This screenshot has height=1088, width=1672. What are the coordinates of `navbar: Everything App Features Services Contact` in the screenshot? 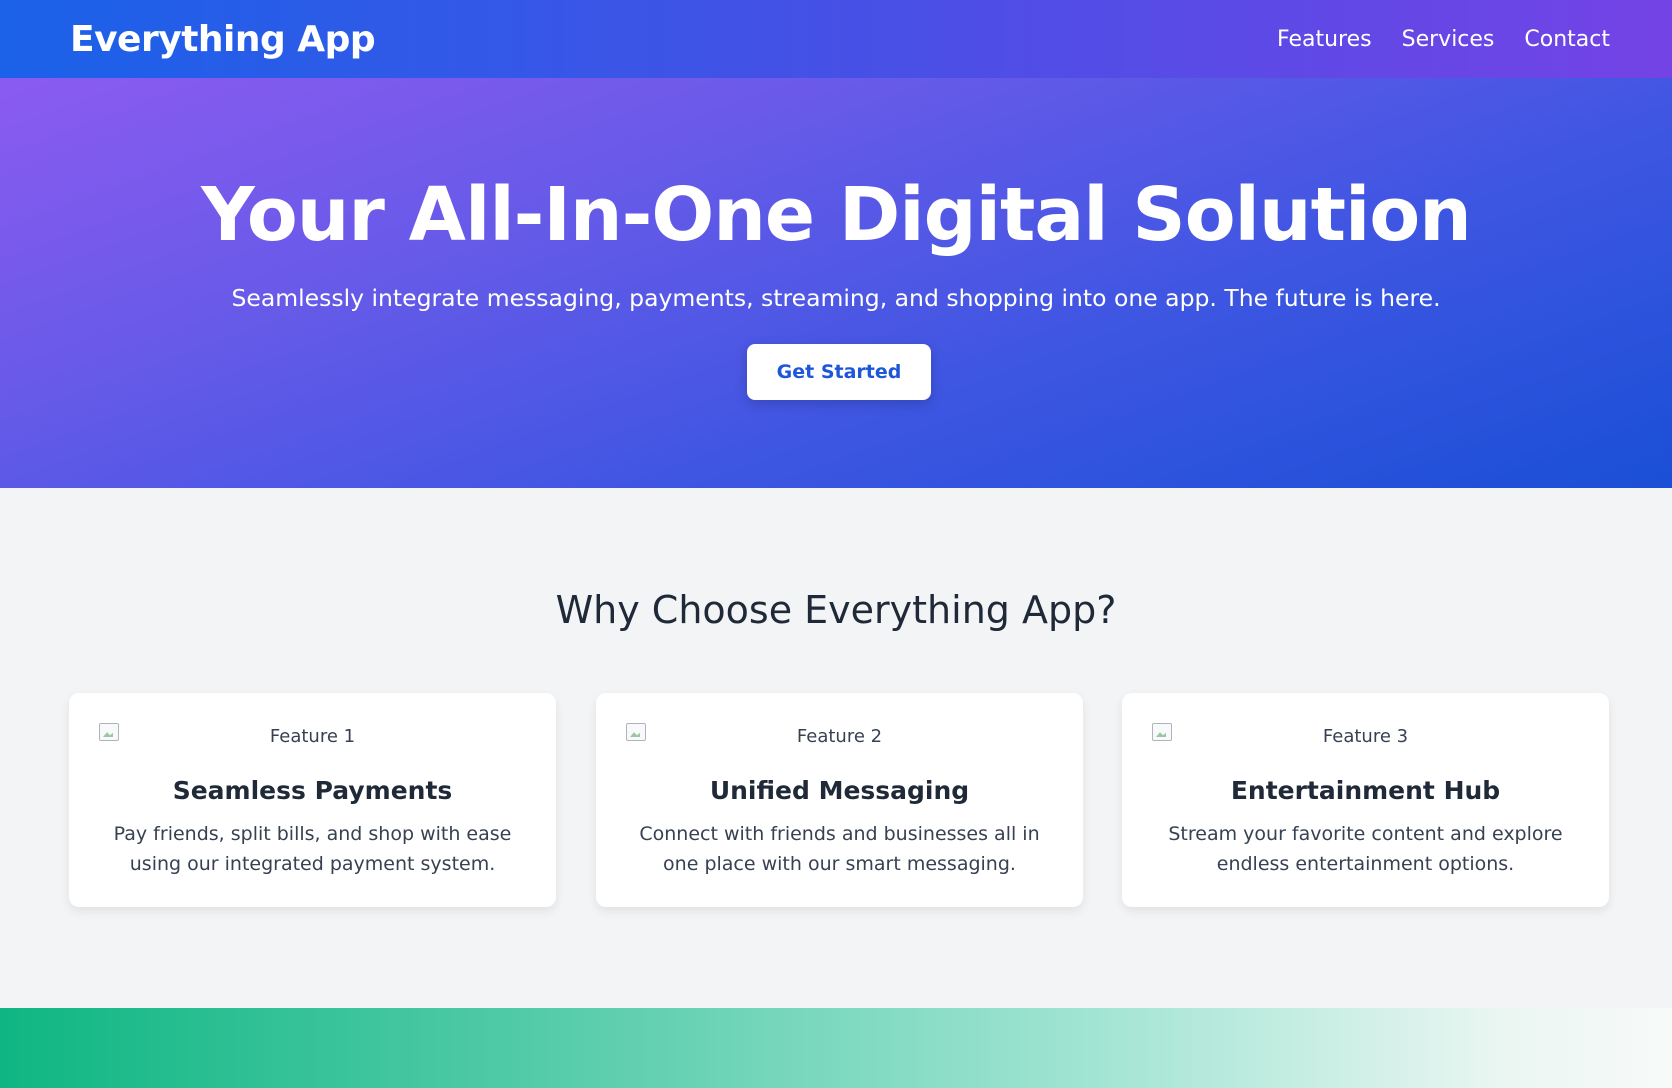 It's located at (836, 39).